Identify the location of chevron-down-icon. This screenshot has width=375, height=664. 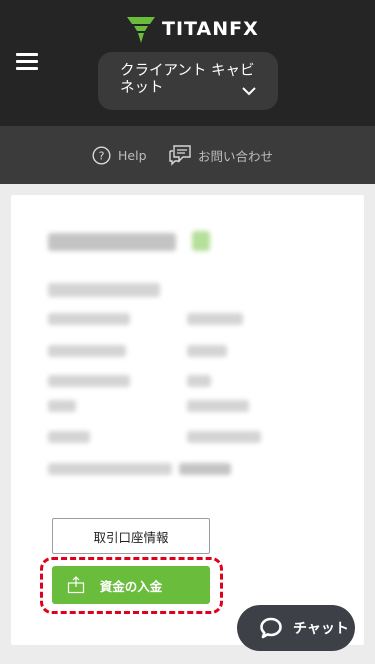
(249, 91).